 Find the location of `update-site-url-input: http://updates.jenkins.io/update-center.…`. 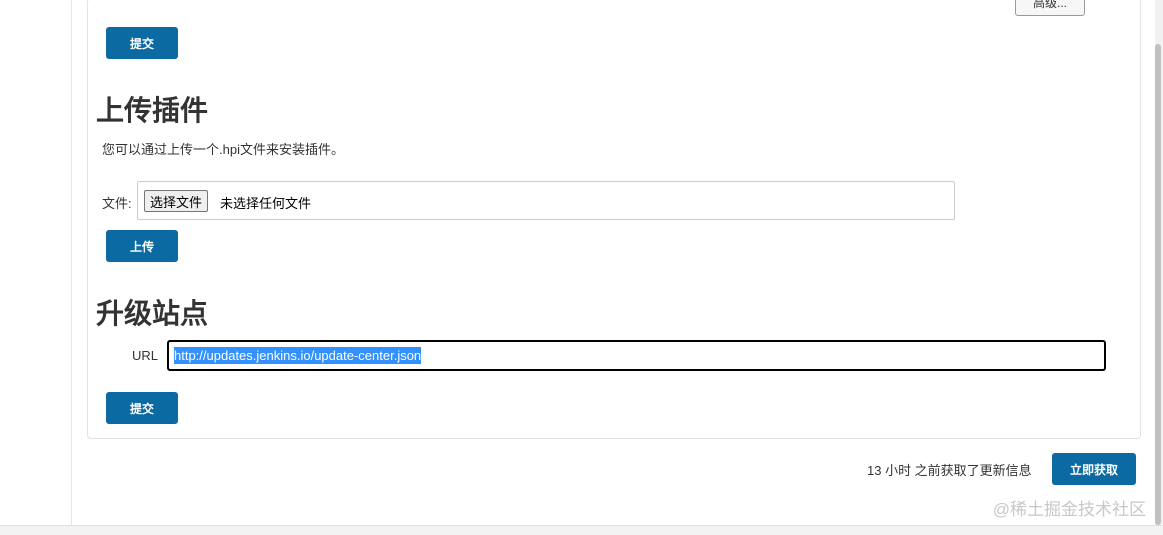

update-site-url-input: http://updates.jenkins.io/update-center.… is located at coordinates (636, 355).